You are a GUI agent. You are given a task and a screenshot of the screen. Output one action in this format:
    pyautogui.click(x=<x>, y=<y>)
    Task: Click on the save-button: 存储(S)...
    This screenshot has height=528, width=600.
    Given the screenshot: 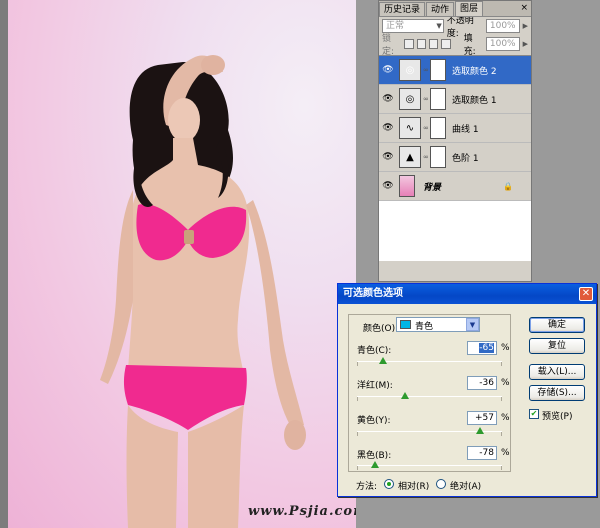 What is the action you would take?
    pyautogui.click(x=557, y=393)
    